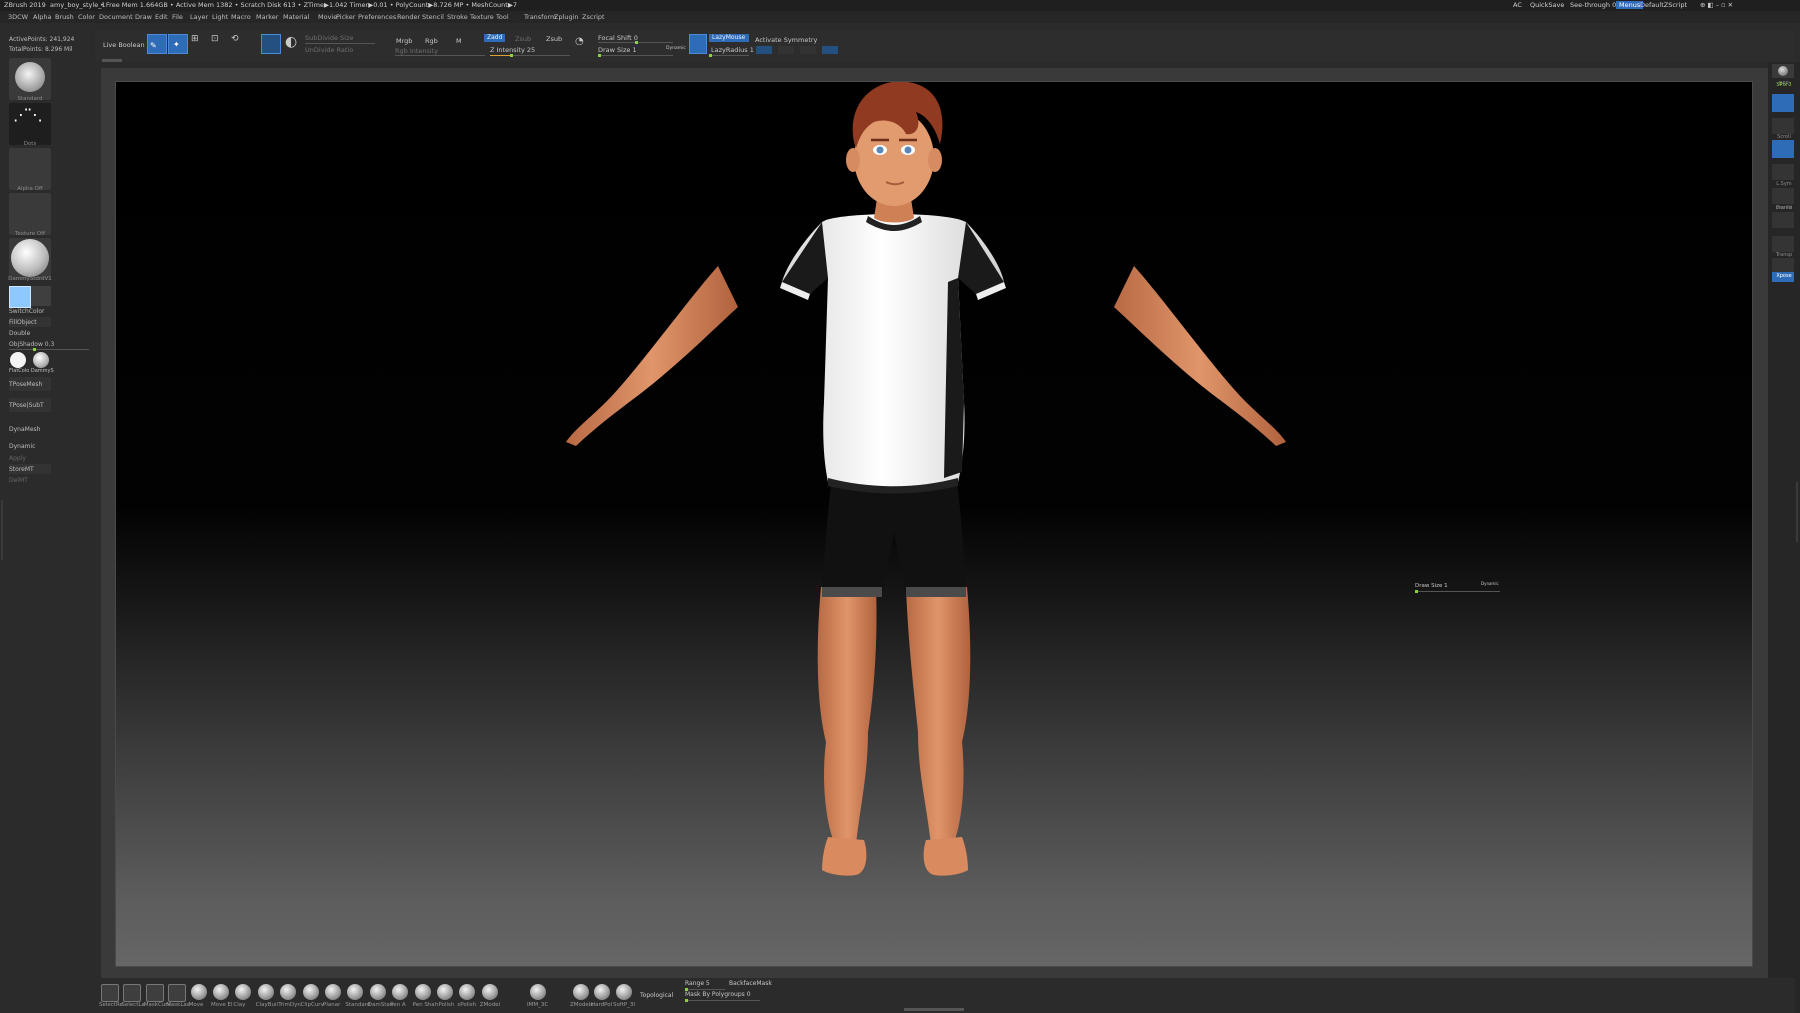 The image size is (1800, 1013). What do you see at coordinates (178, 44) in the screenshot?
I see `draw-button: ✦` at bounding box center [178, 44].